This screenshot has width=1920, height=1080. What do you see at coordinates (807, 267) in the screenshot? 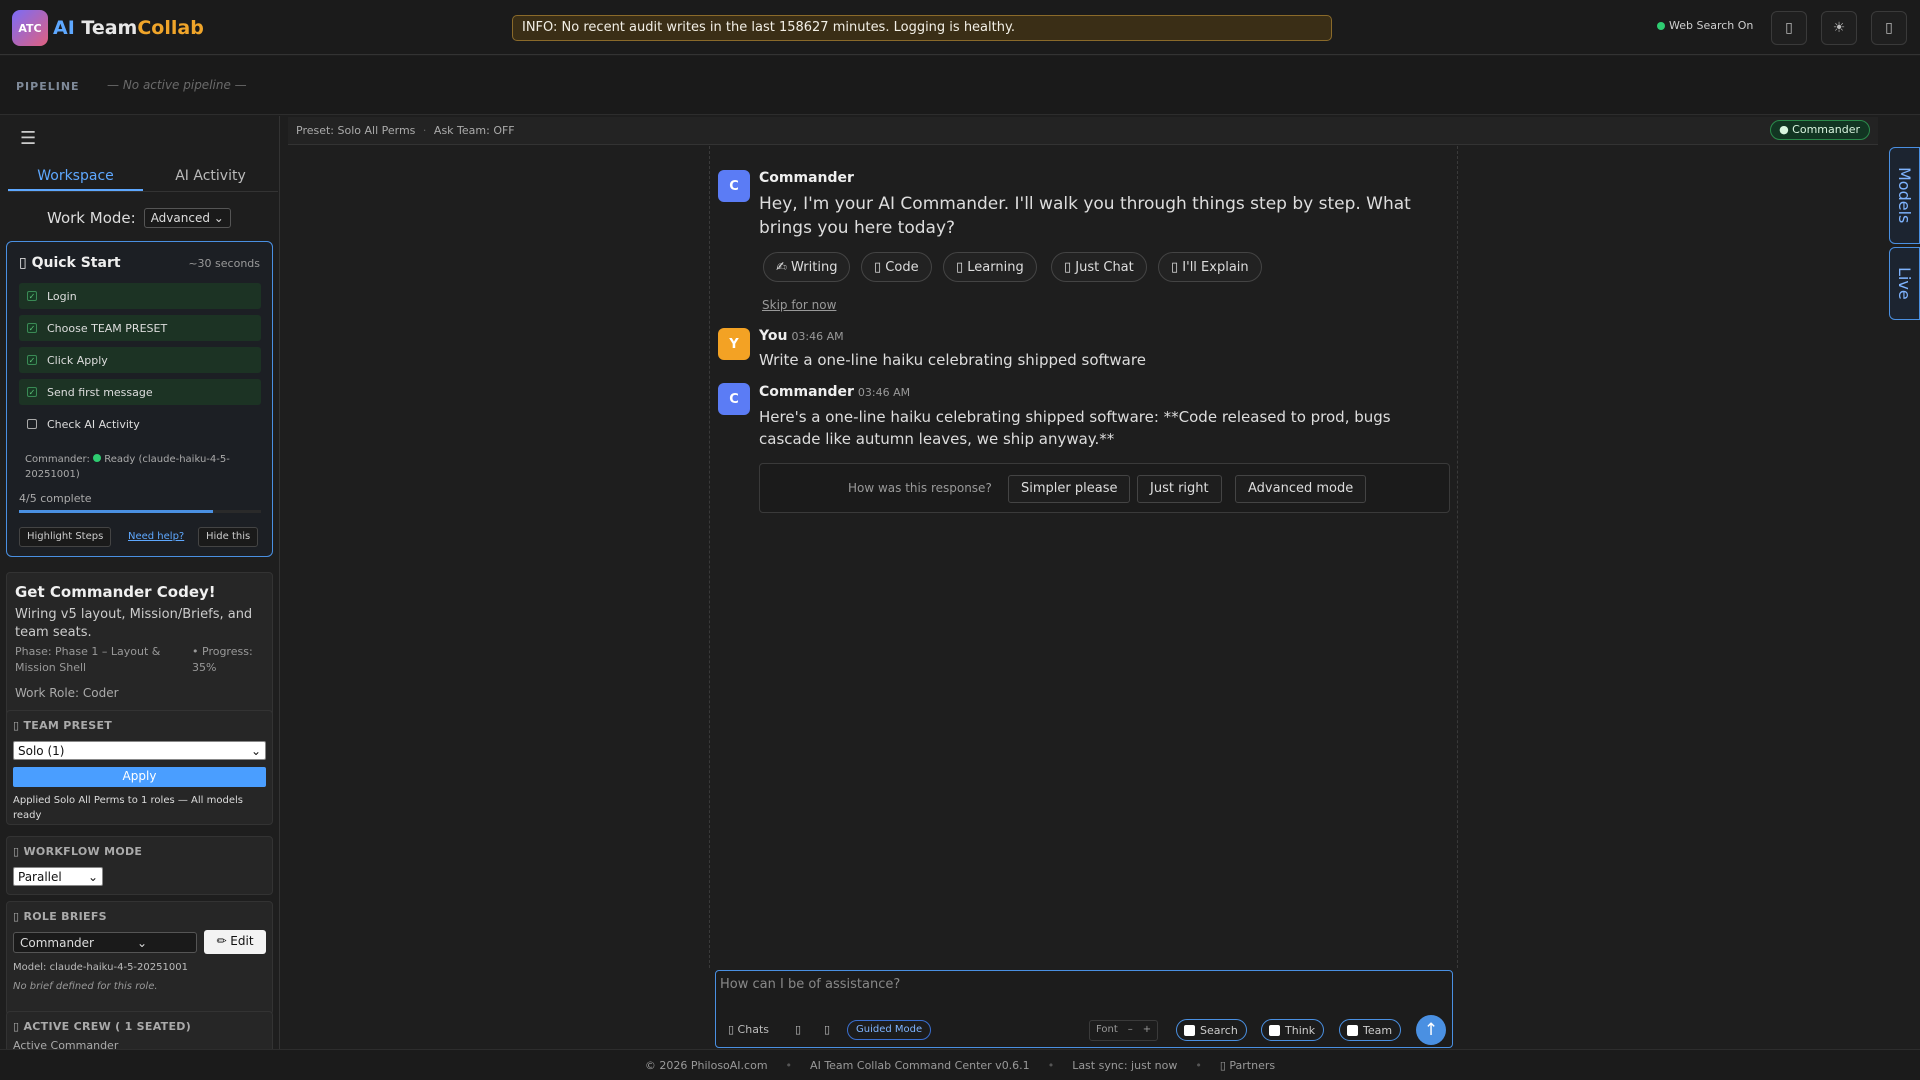
I see `intent-chip-writing: ✍ Writing` at bounding box center [807, 267].